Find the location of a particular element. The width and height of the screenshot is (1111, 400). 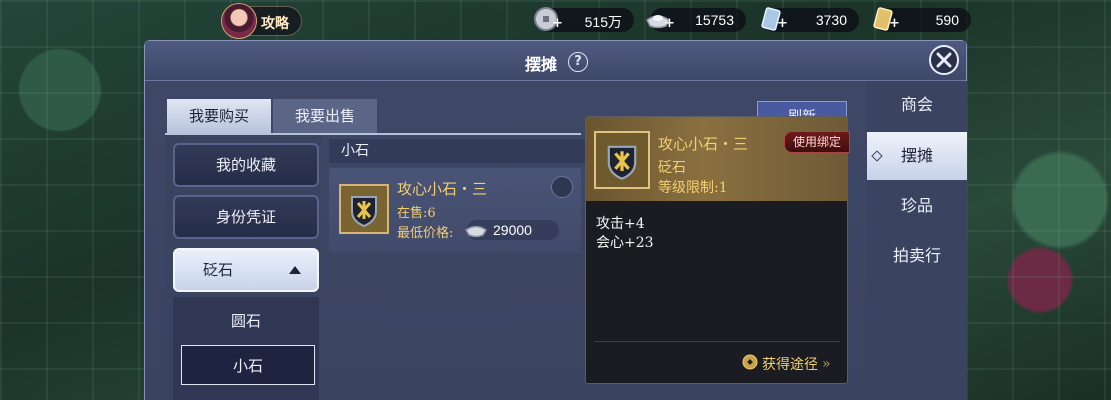

tooltip-item-type: 砭石 is located at coordinates (672, 168).